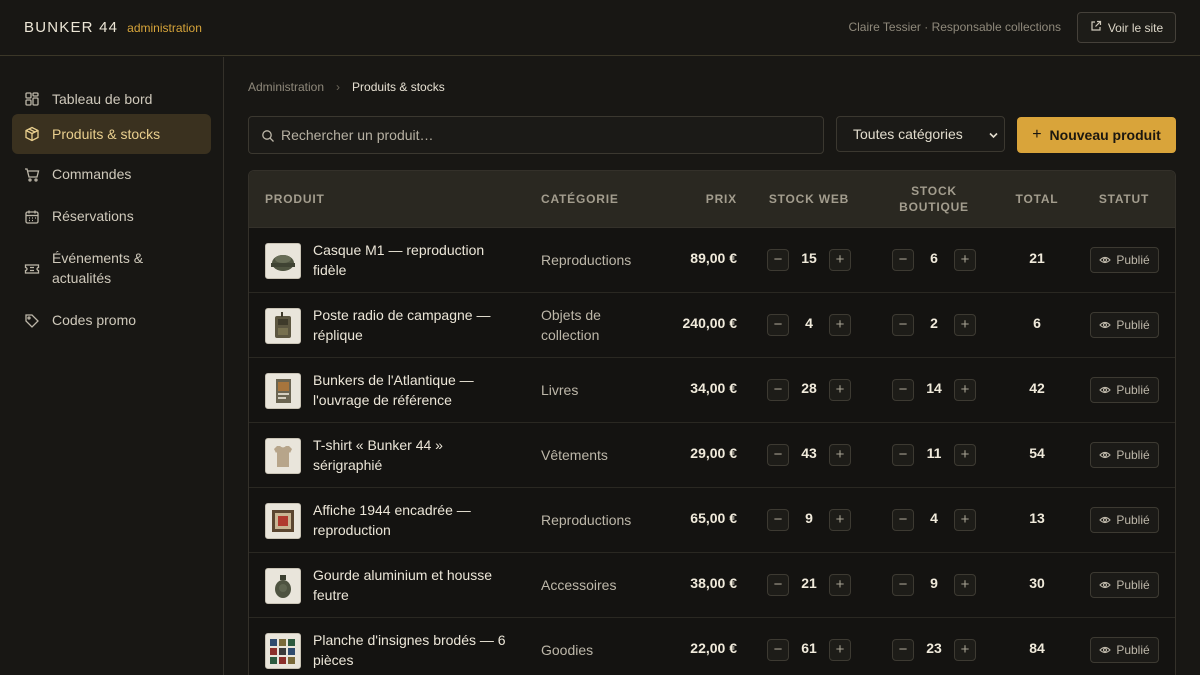 The image size is (1200, 675). I want to click on category-select-value: Toutes catégories, so click(908, 134).